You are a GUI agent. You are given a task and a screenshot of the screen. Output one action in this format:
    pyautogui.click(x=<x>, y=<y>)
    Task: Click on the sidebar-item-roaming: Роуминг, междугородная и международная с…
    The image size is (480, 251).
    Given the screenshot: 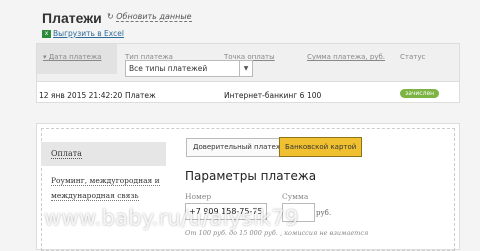 What is the action you would take?
    pyautogui.click(x=108, y=188)
    